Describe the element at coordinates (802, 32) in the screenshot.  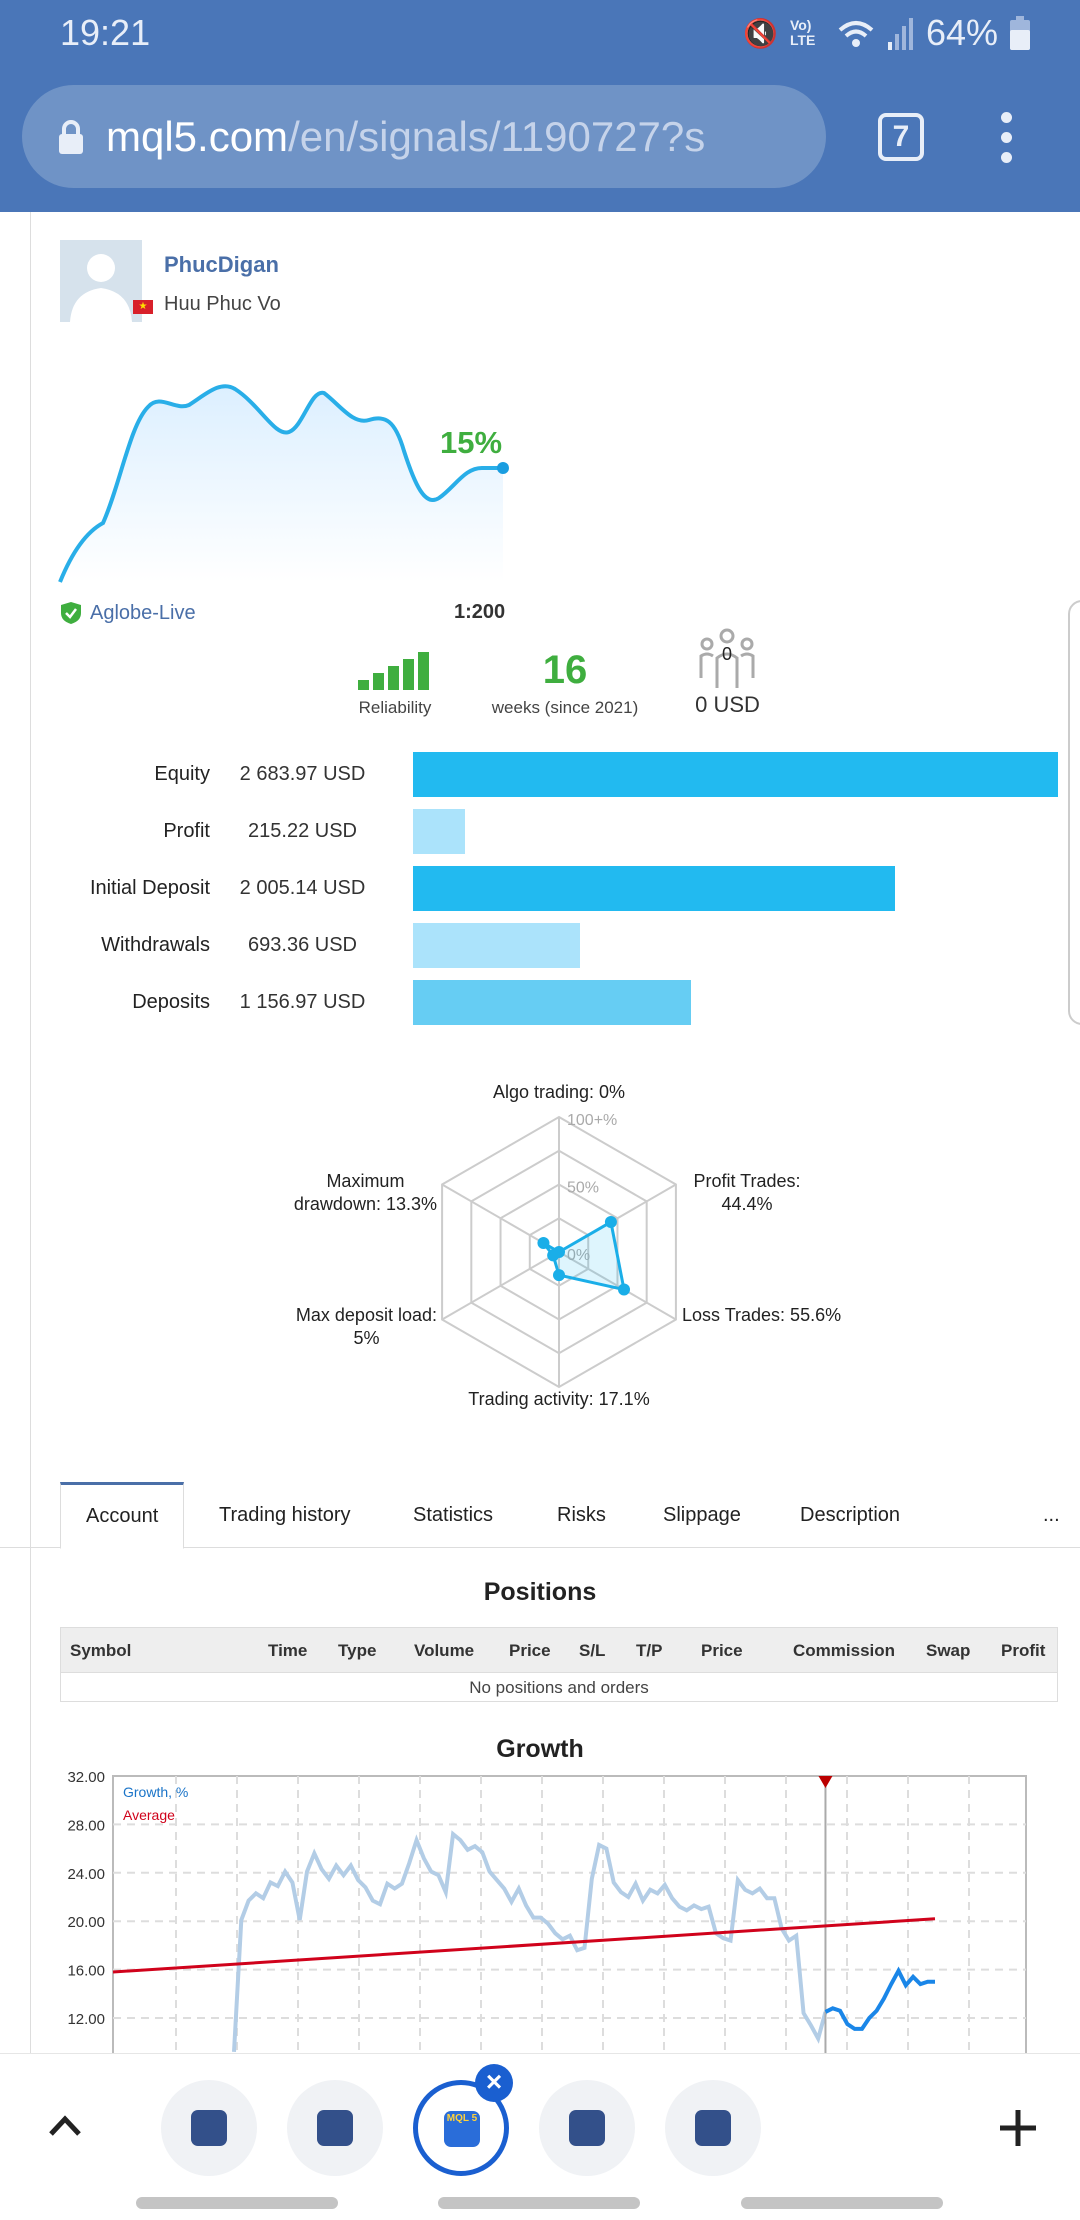
I see `volte-icon: Vo) LTE` at that location.